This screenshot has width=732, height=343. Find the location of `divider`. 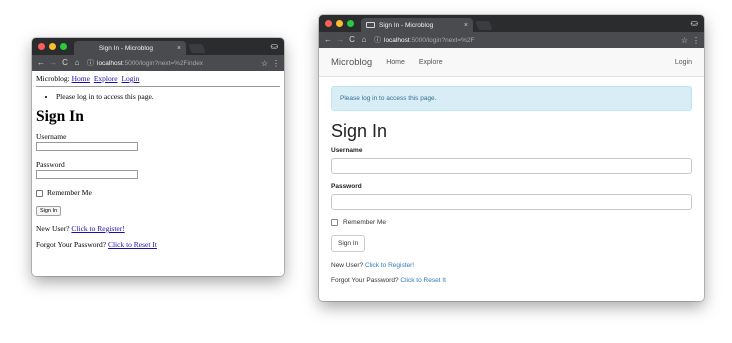

divider is located at coordinates (158, 86).